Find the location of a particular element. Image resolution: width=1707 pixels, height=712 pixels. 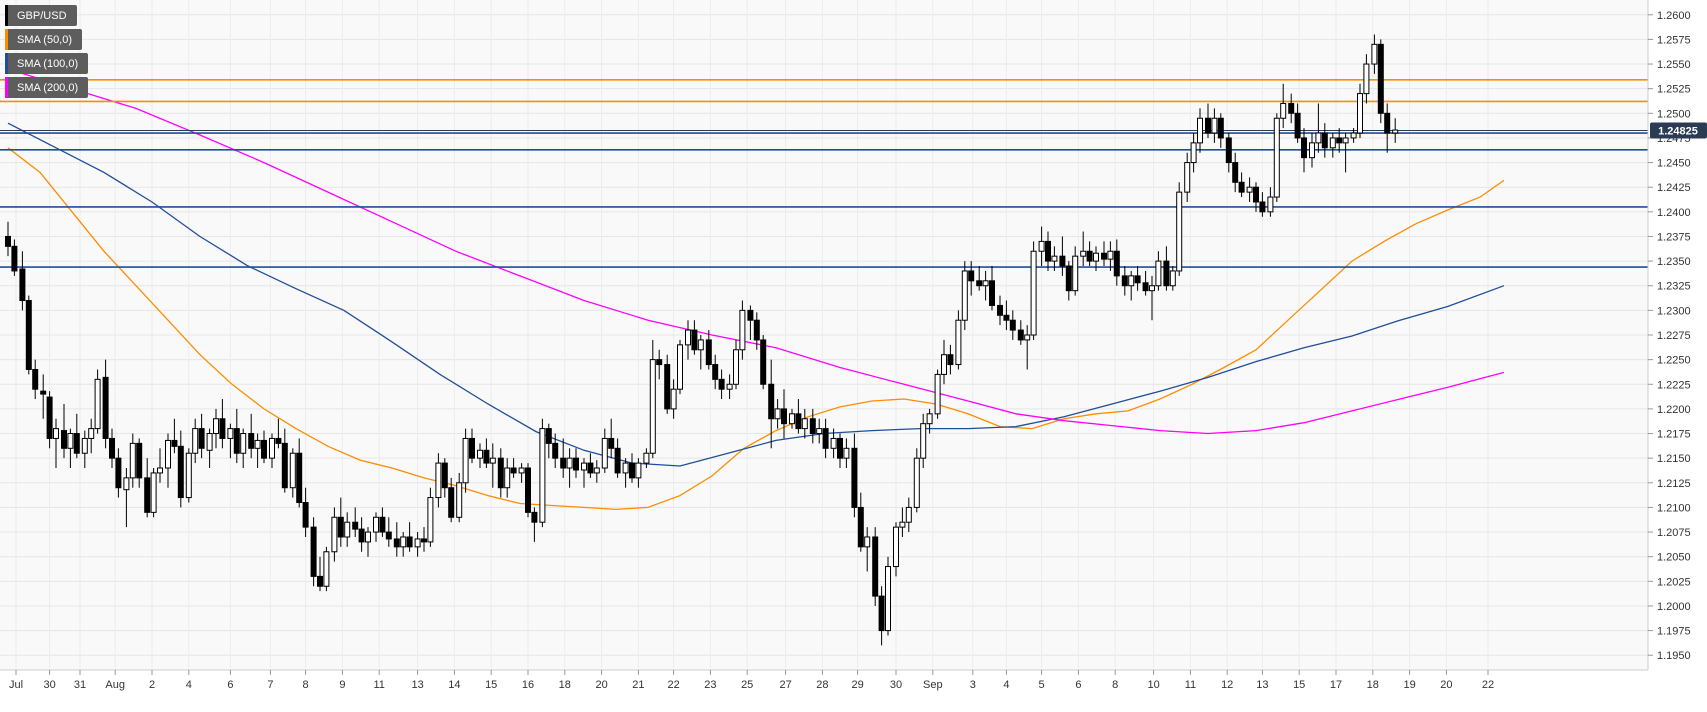

time-tick-label: 6 is located at coordinates (230, 685).